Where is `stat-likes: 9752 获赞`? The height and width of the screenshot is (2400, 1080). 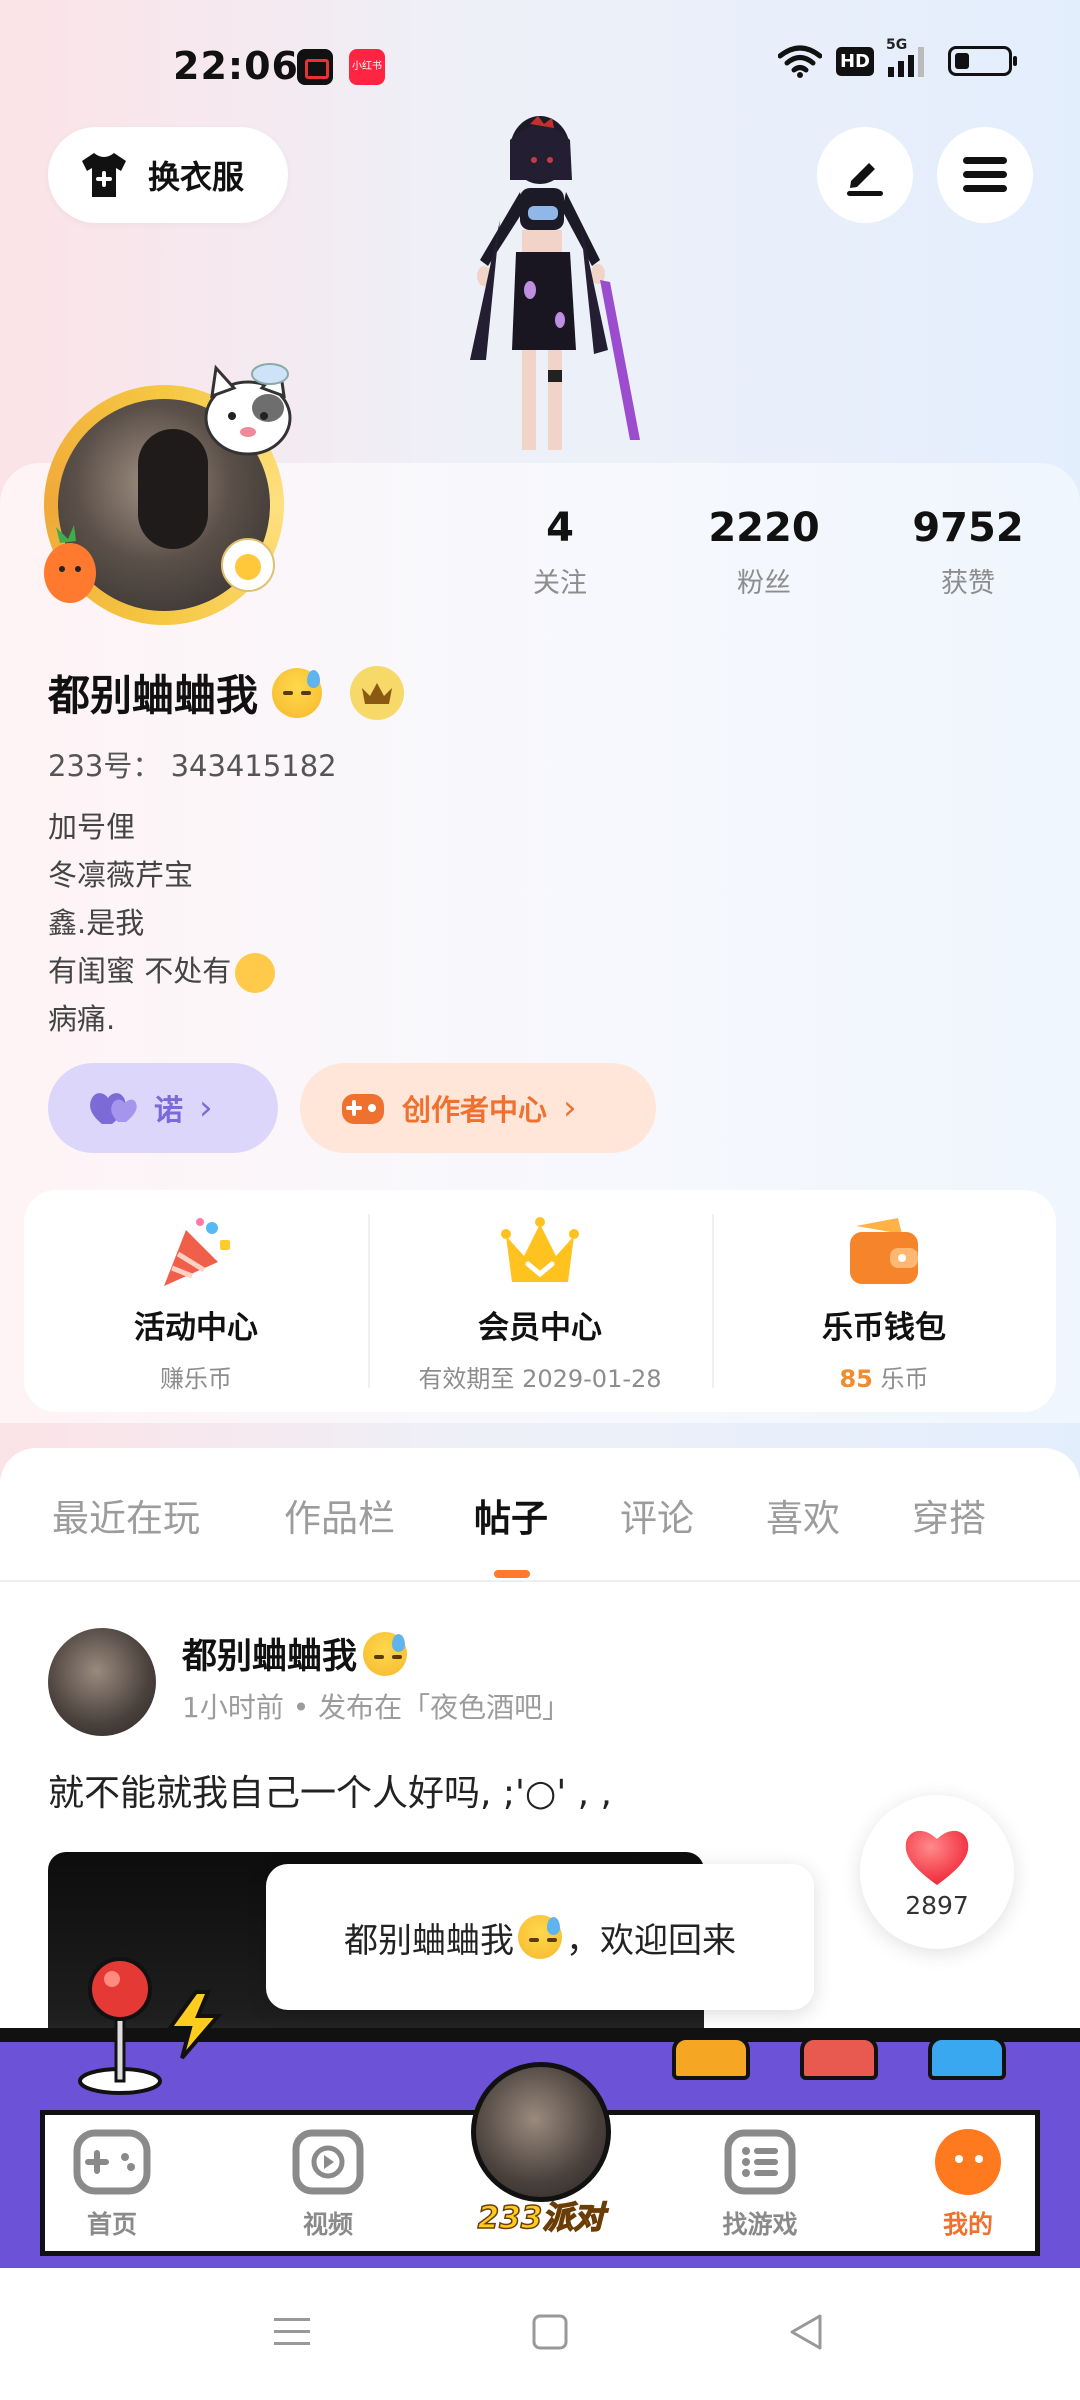
stat-likes: 9752 获赞 is located at coordinates (968, 552).